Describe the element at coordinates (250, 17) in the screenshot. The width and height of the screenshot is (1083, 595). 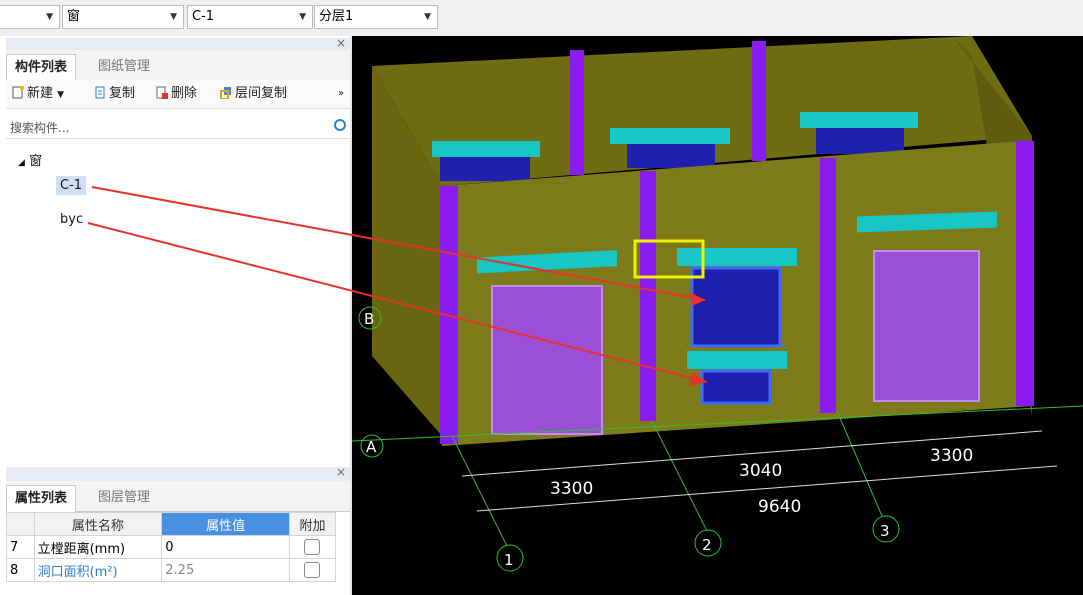
I see `component-dropdown: C-1 ▼` at that location.